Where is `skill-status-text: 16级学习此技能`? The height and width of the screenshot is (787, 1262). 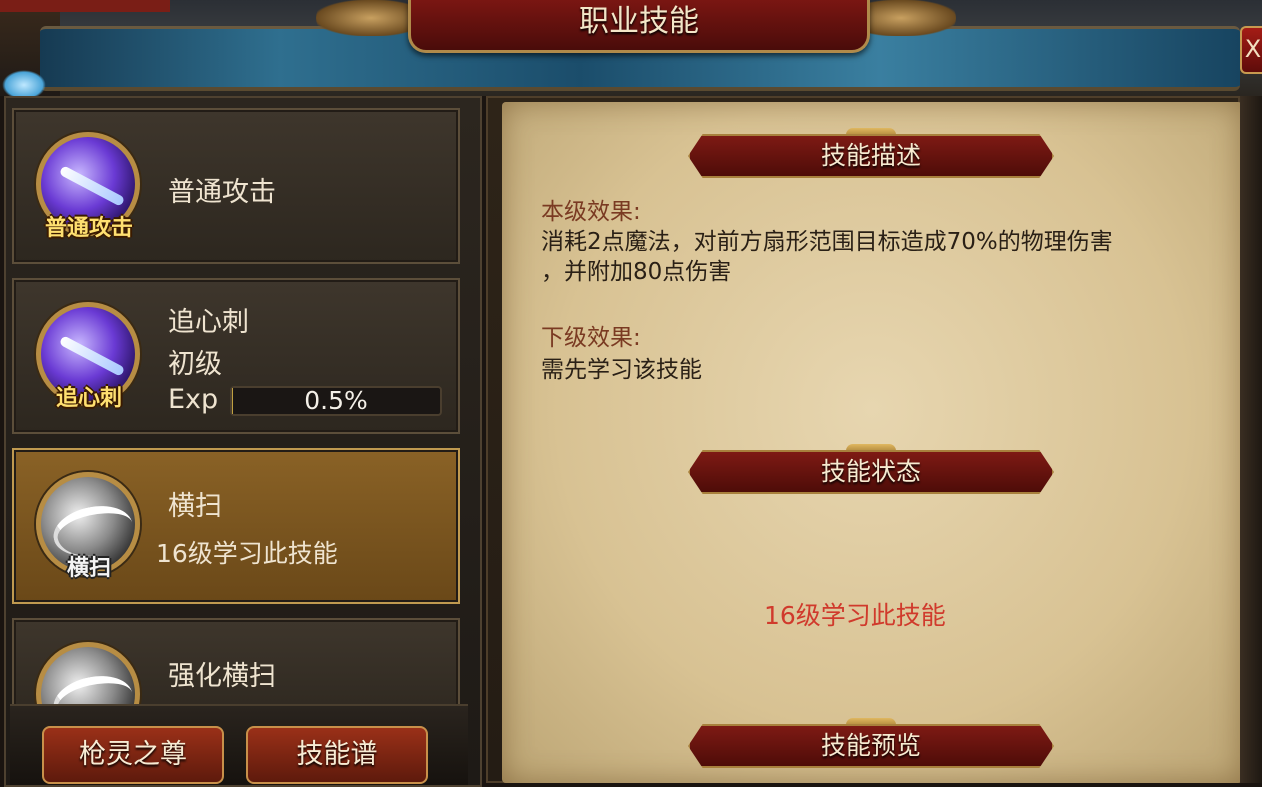 skill-status-text: 16级学习此技能 is located at coordinates (855, 615).